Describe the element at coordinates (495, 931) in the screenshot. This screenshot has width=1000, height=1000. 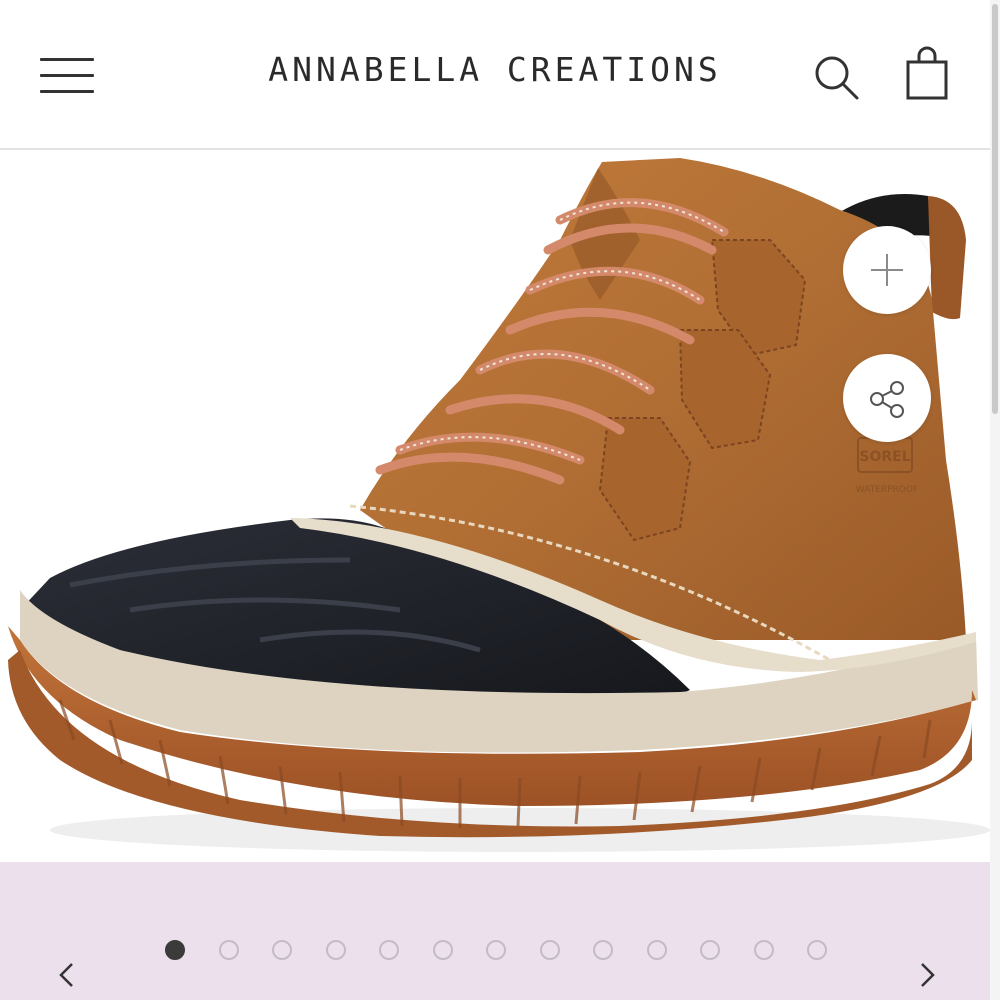
I see `carousel-controls` at that location.